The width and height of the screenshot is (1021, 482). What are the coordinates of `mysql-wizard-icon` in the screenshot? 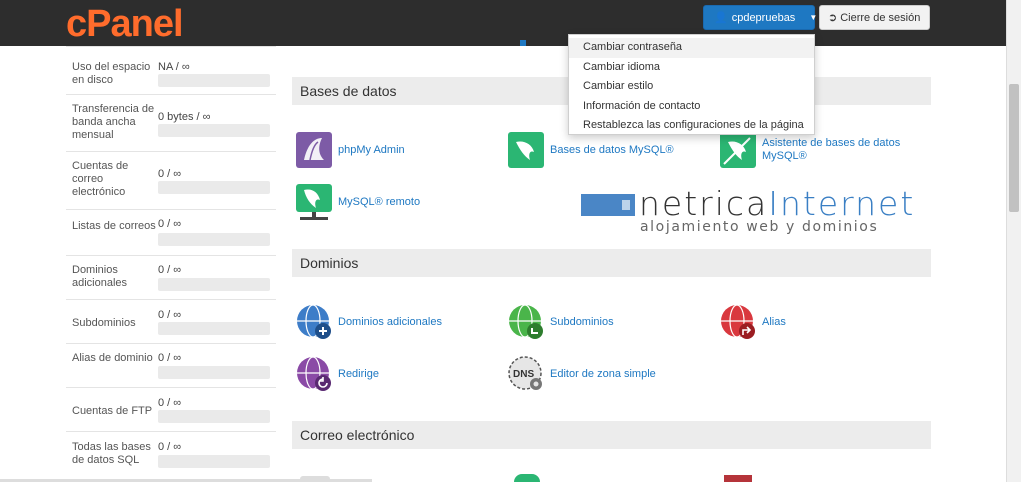 It's located at (738, 150).